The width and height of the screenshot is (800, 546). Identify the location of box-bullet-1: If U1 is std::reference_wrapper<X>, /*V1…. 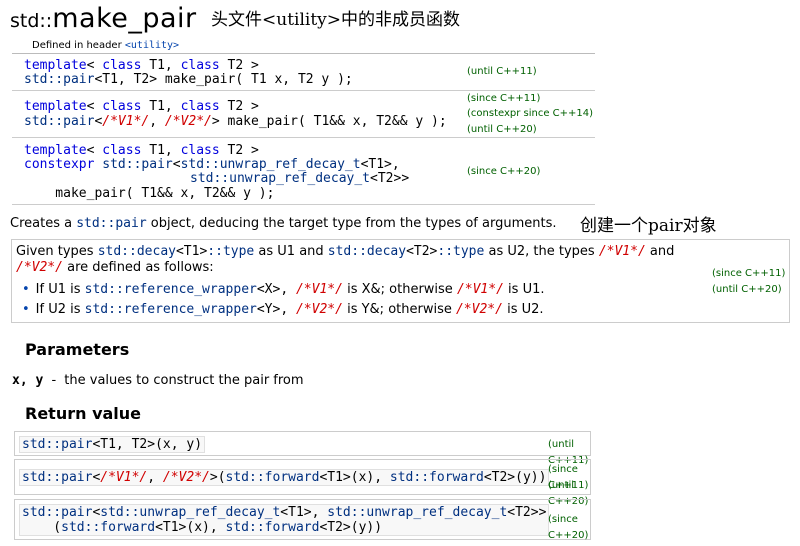
(283, 289).